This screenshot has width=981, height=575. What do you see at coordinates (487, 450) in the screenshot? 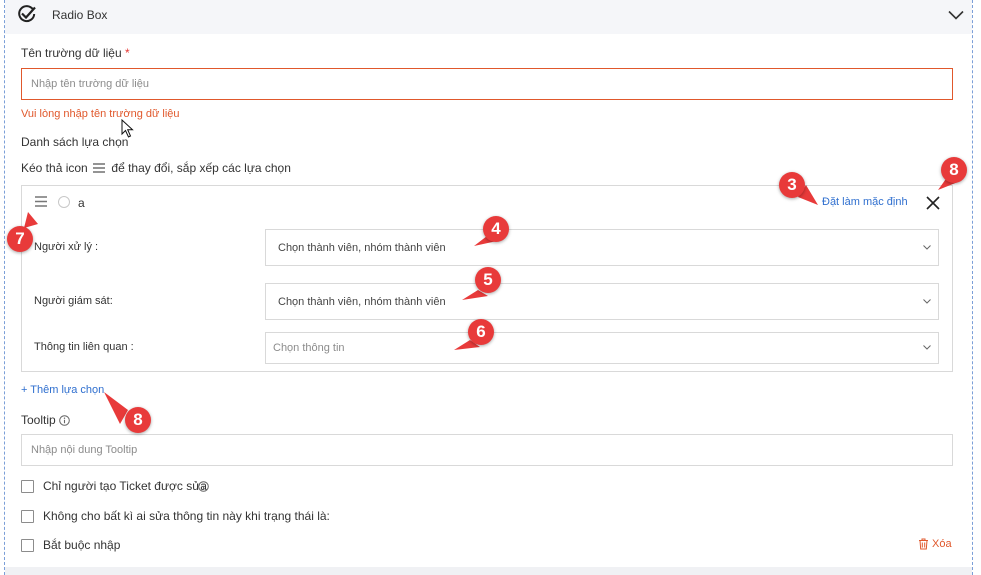
I see `tooltip-input: Nhập nội dung Tooltip` at bounding box center [487, 450].